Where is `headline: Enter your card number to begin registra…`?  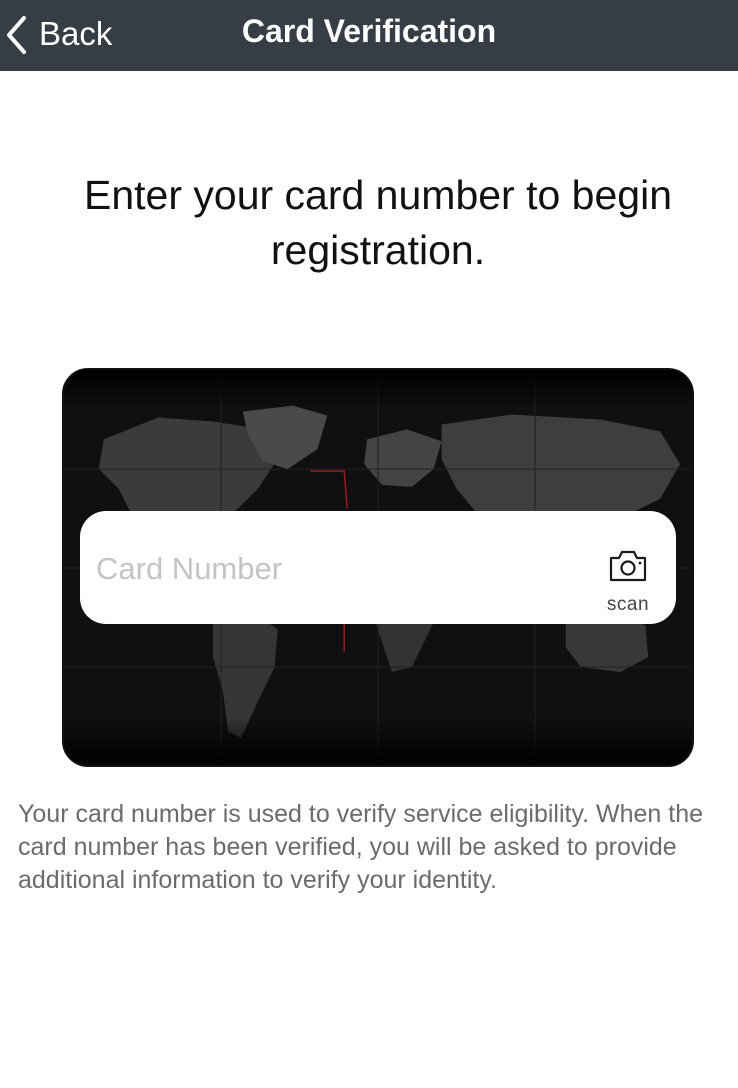 headline: Enter your card number to begin registra… is located at coordinates (378, 222).